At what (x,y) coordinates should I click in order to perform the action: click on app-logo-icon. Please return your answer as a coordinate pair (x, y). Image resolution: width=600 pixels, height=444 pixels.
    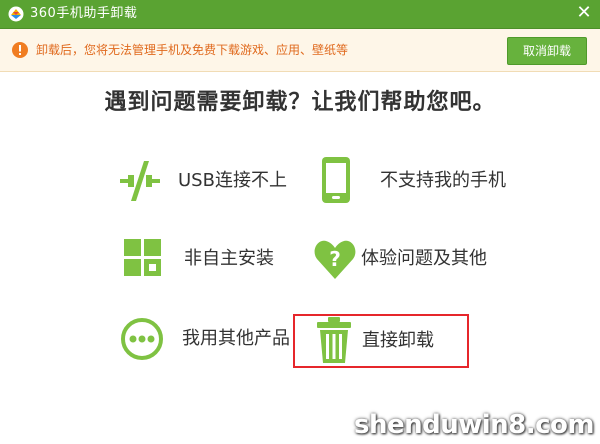
    Looking at the image, I should click on (16, 14).